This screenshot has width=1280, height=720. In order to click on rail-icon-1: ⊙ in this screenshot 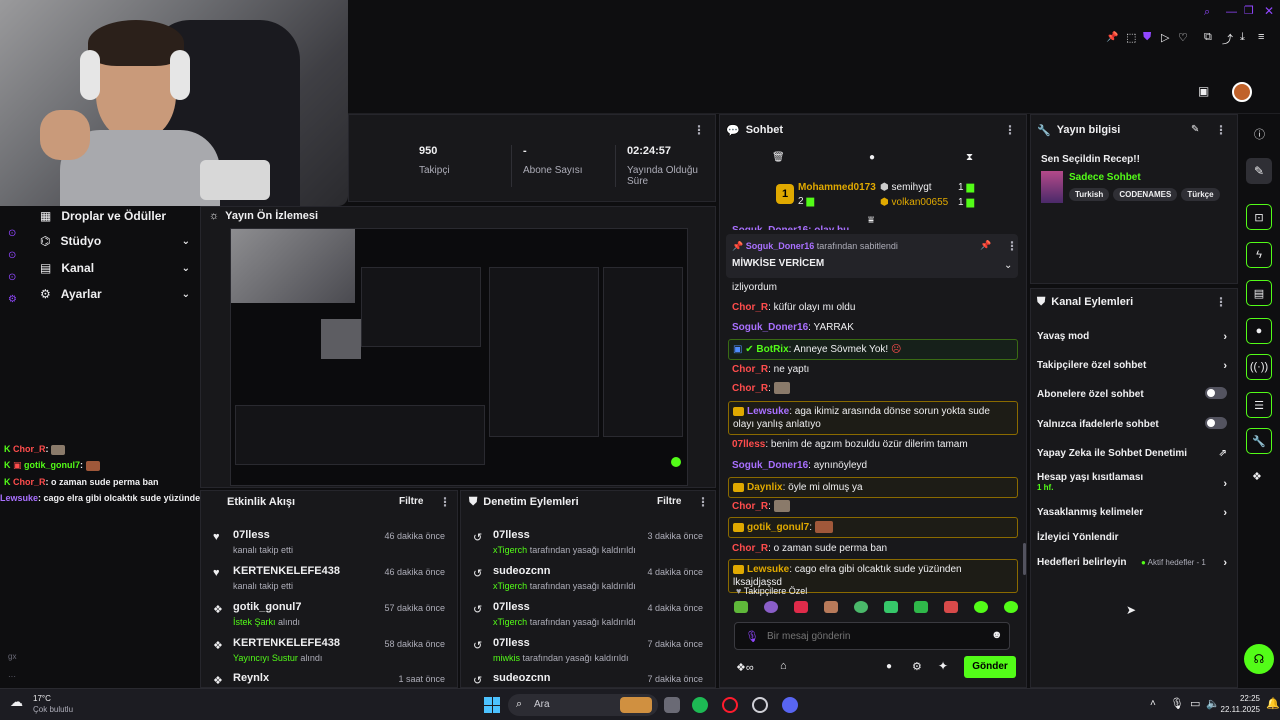, I will do `click(12, 233)`.